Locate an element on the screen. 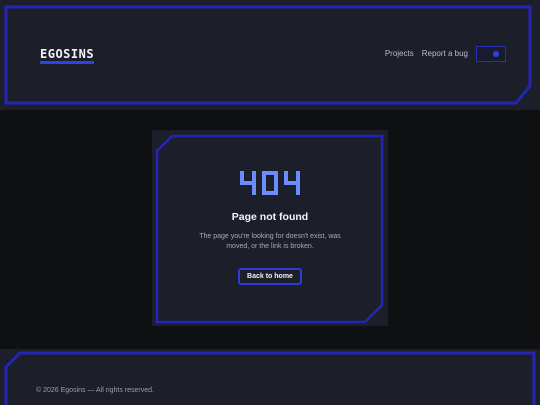 This screenshot has height=405, width=540. theme-toggle is located at coordinates (491, 54).